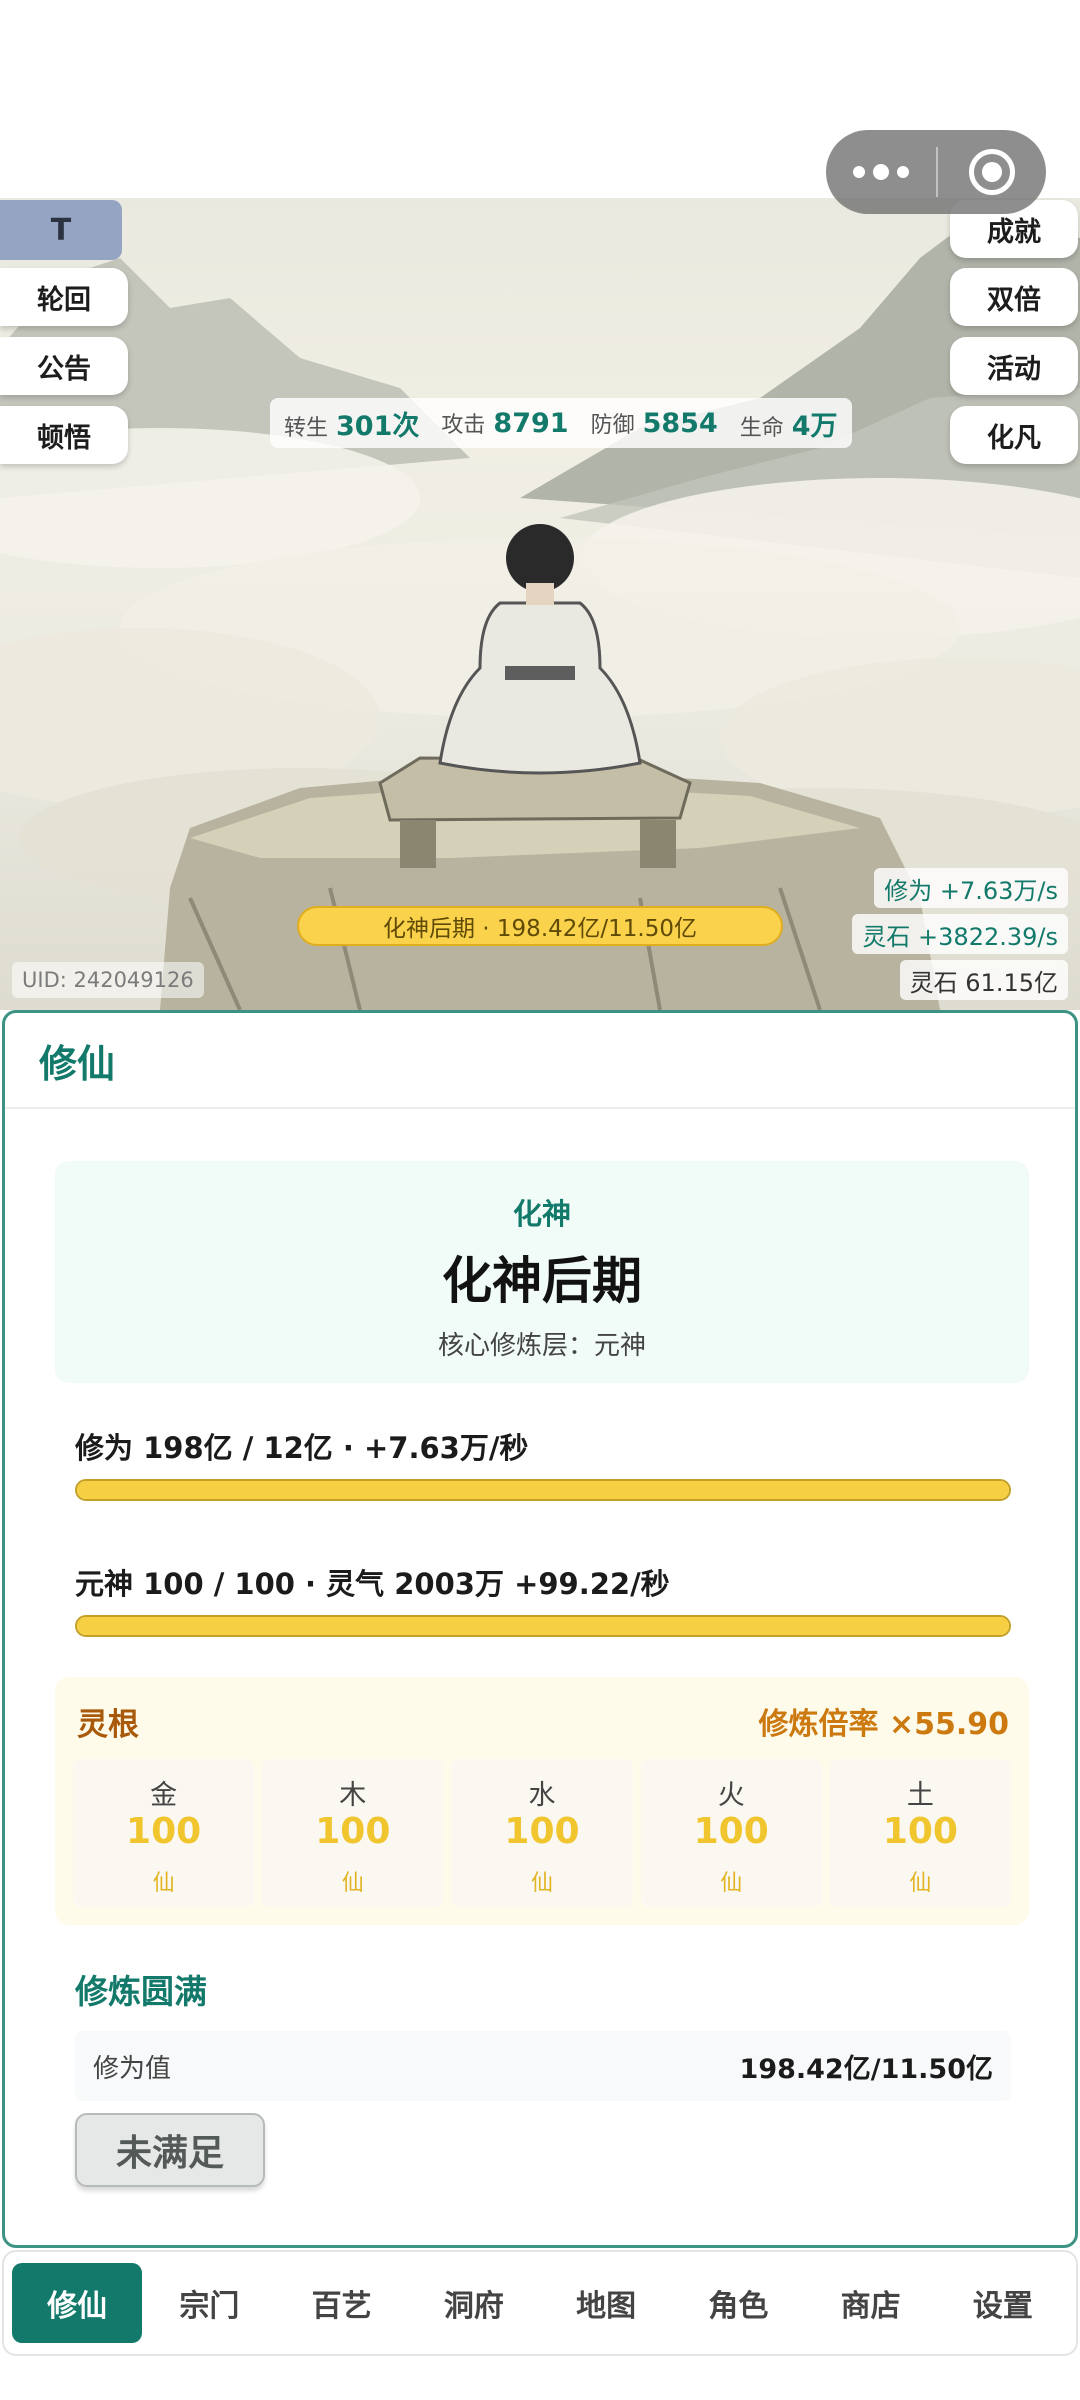 This screenshot has height=2400, width=1080. I want to click on realm-minor: 化神后期, so click(542, 1281).